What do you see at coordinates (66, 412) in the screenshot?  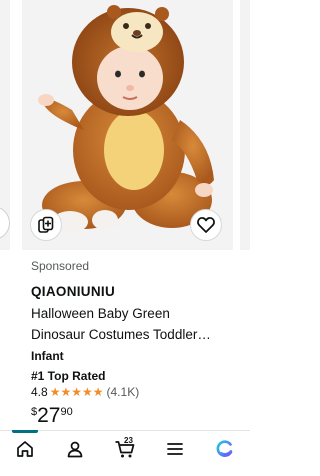 I see `price-fraction: 90` at bounding box center [66, 412].